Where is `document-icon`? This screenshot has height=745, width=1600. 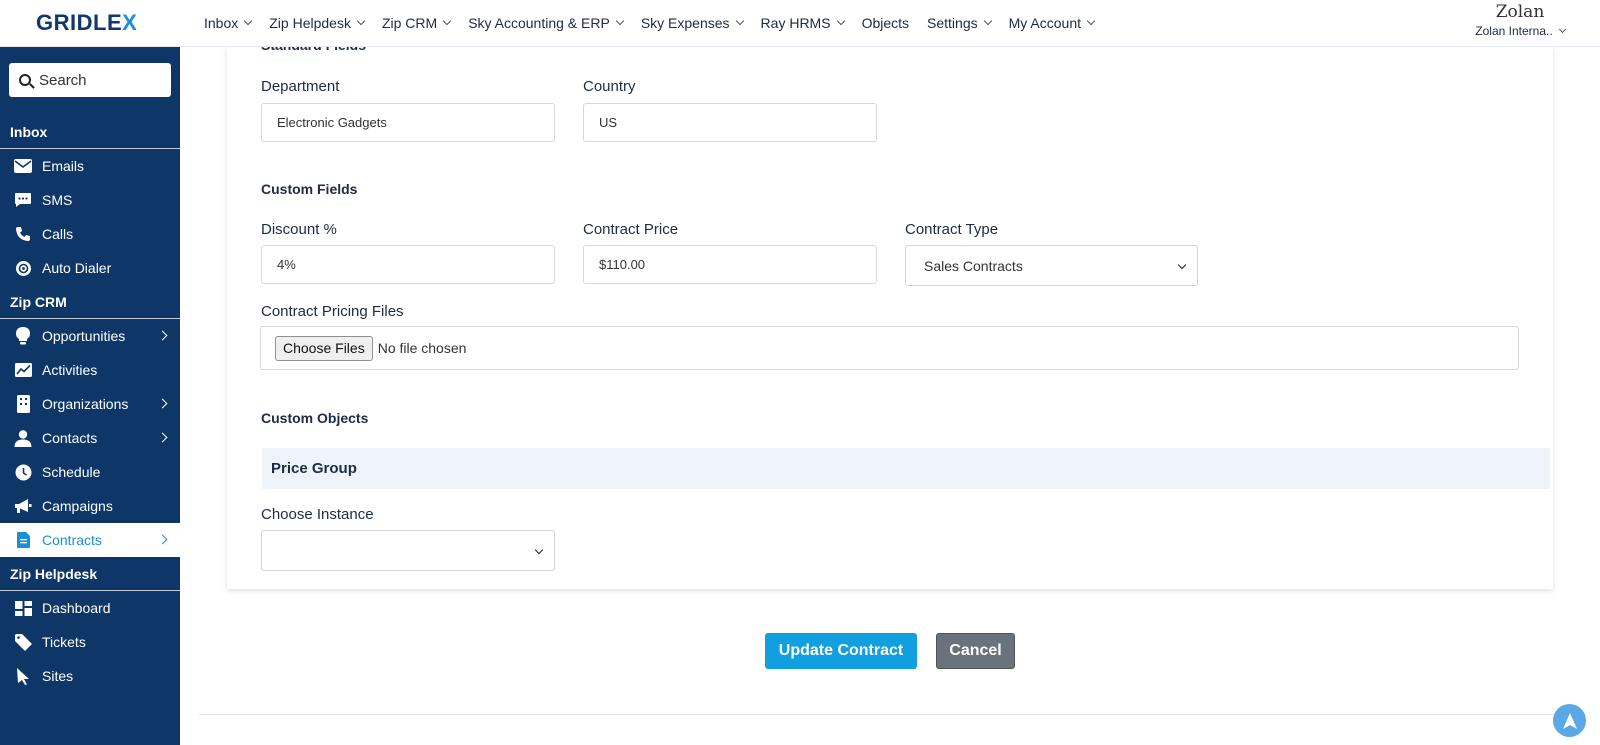 document-icon is located at coordinates (23, 540).